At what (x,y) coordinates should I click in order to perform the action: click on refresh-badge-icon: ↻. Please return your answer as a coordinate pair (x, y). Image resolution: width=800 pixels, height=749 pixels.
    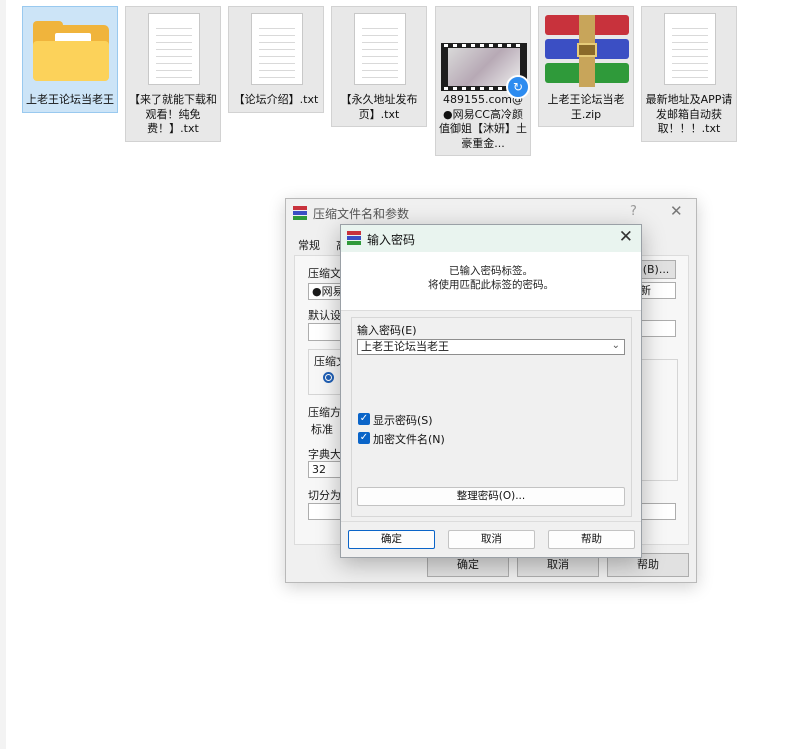
    Looking at the image, I should click on (518, 87).